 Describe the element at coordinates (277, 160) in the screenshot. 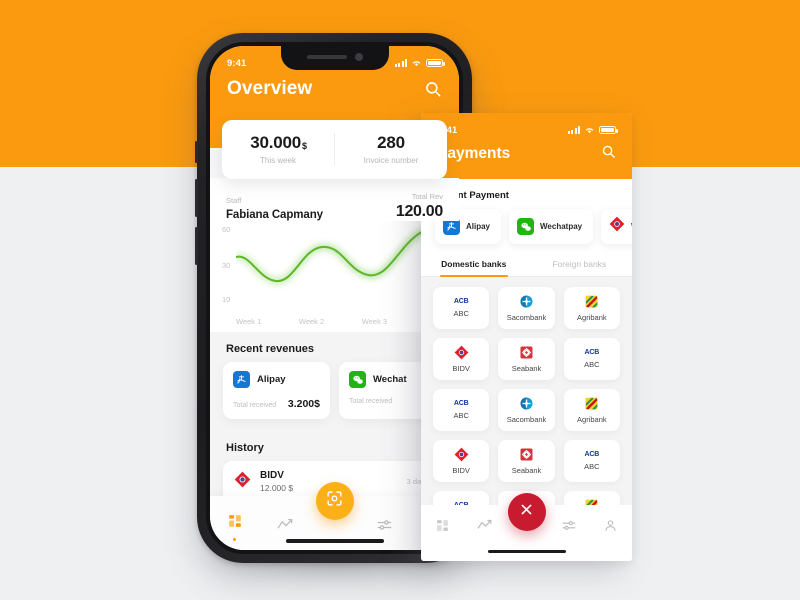

I see `stat-label: This week` at that location.